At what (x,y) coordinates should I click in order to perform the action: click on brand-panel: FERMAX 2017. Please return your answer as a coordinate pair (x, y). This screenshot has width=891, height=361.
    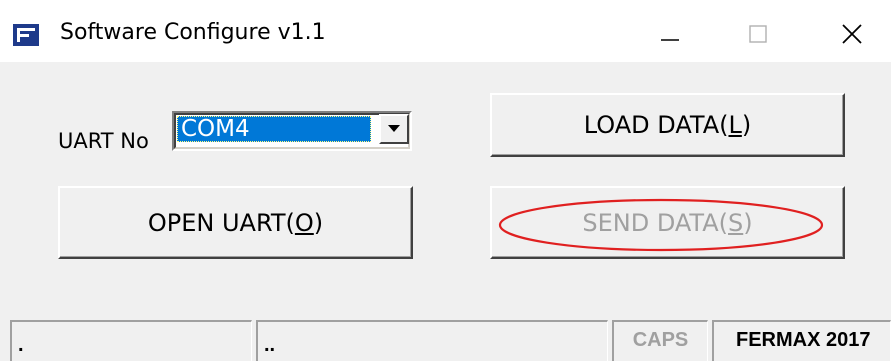
    Looking at the image, I should click on (801, 340).